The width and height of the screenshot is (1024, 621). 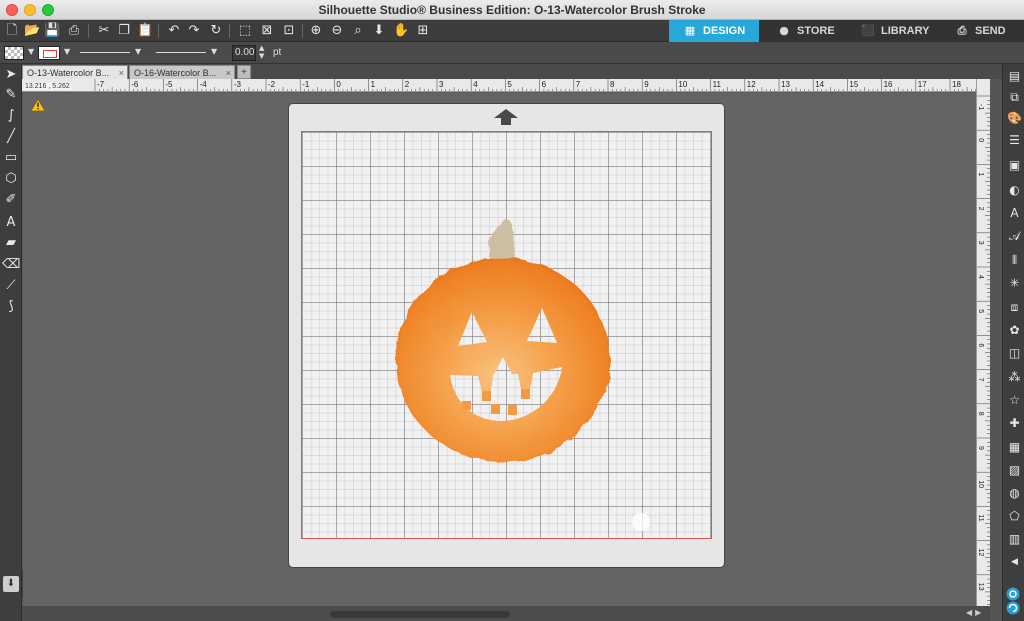 I want to click on pumpkin-body, so click(x=503, y=360).